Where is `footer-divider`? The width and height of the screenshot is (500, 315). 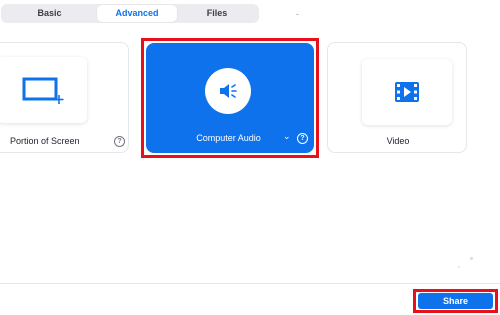 footer-divider is located at coordinates (250, 283).